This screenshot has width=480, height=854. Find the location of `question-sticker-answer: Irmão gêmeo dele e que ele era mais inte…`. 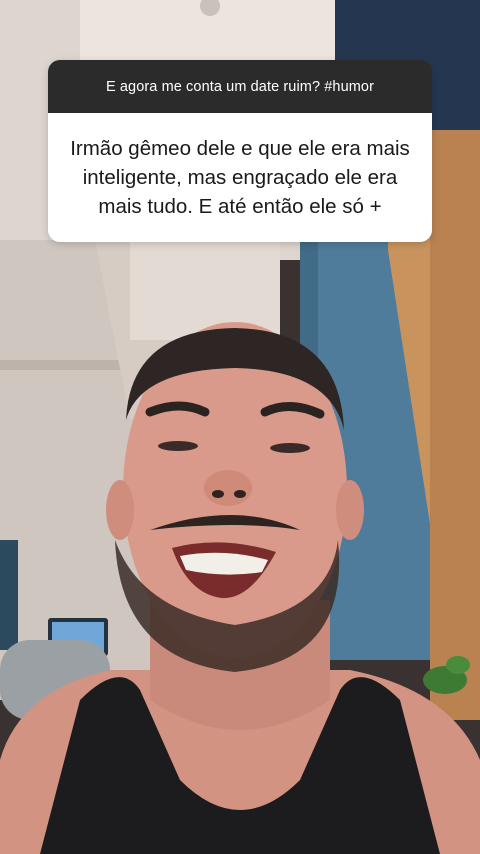

question-sticker-answer: Irmão gêmeo dele e que ele era mais inte… is located at coordinates (240, 177).